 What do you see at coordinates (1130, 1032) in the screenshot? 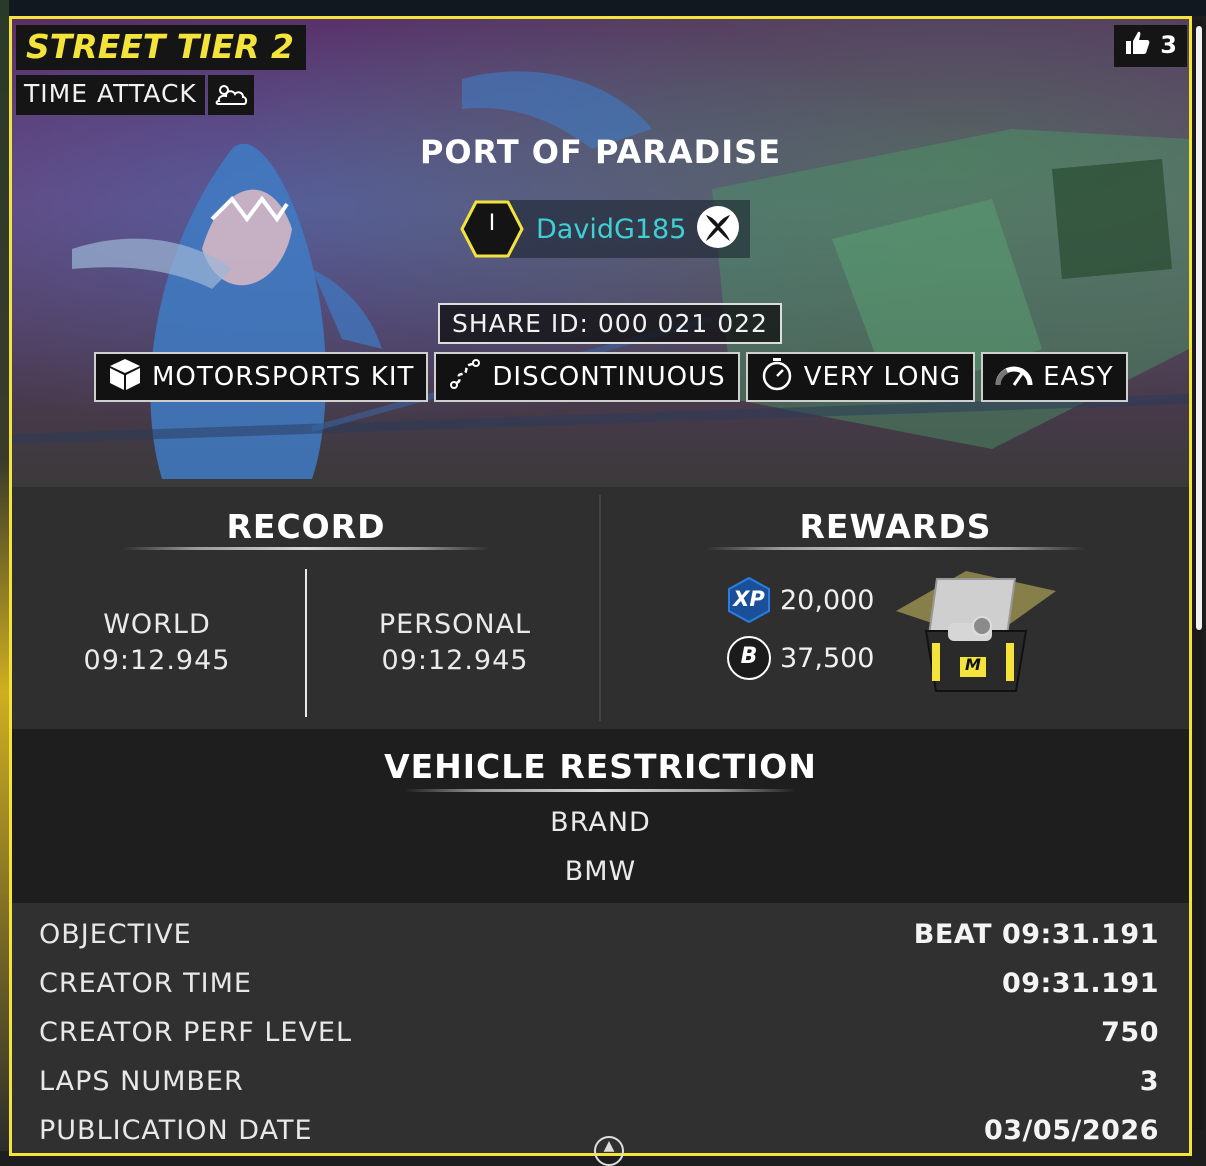
I see `detail-value: 750` at bounding box center [1130, 1032].